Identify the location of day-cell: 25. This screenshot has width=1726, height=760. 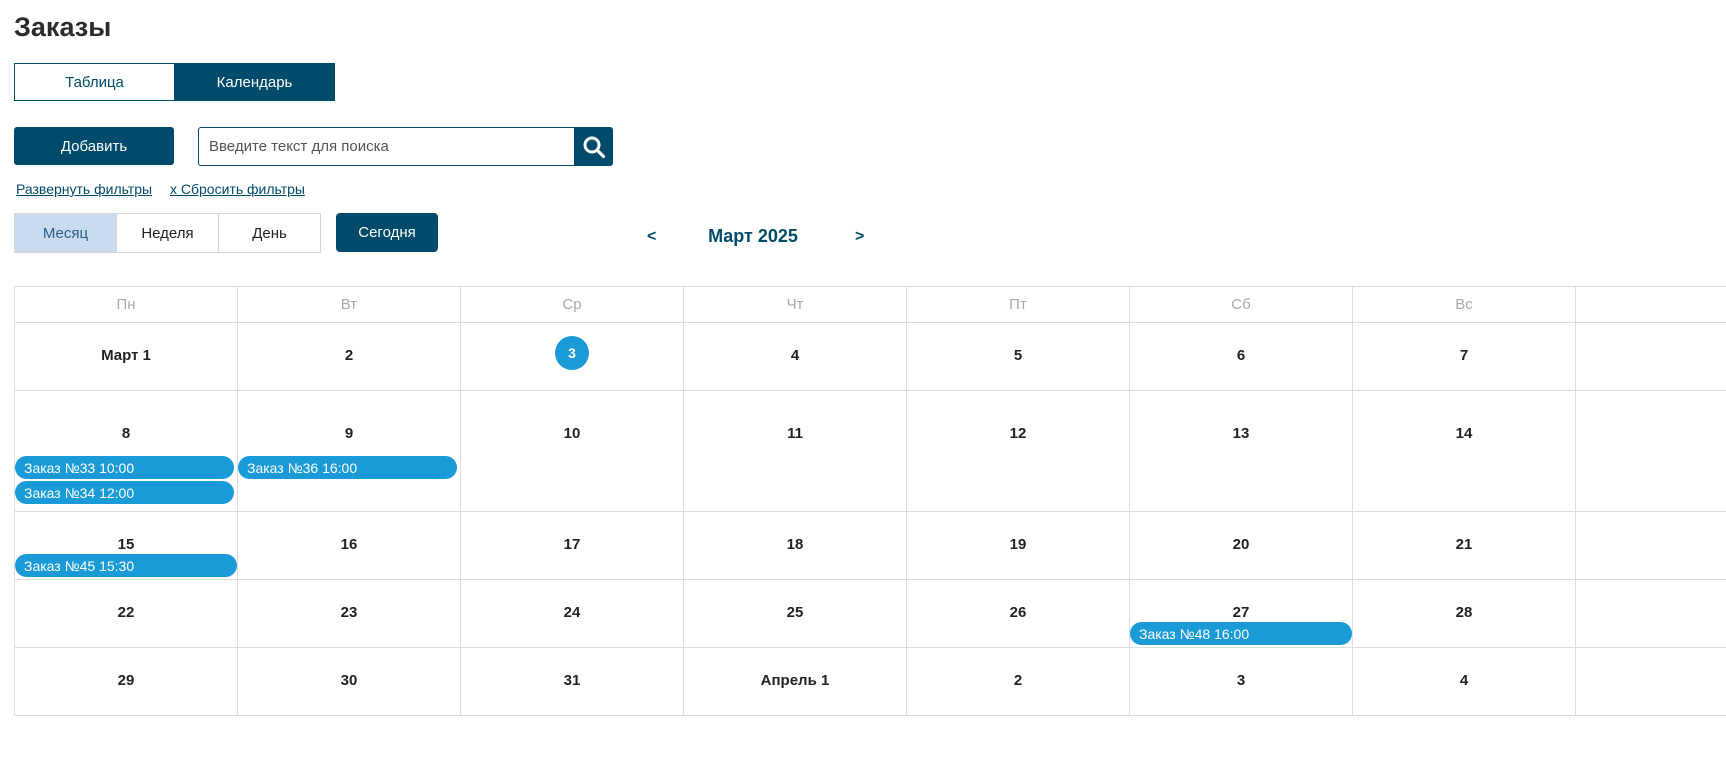
(795, 613).